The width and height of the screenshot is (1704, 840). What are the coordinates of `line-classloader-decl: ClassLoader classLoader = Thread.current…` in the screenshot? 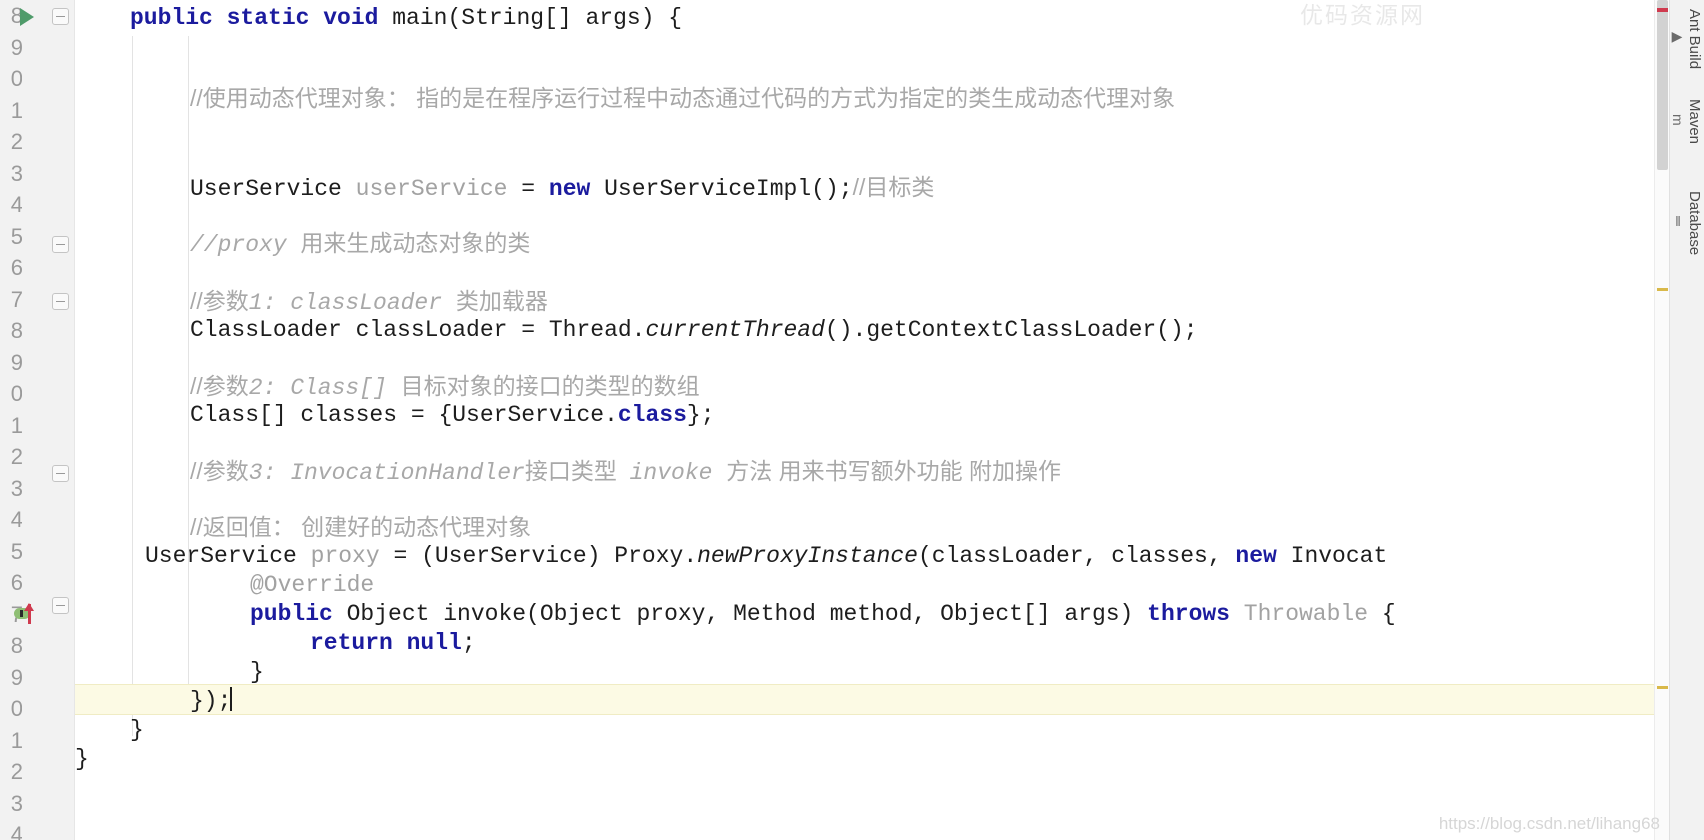 It's located at (694, 331).